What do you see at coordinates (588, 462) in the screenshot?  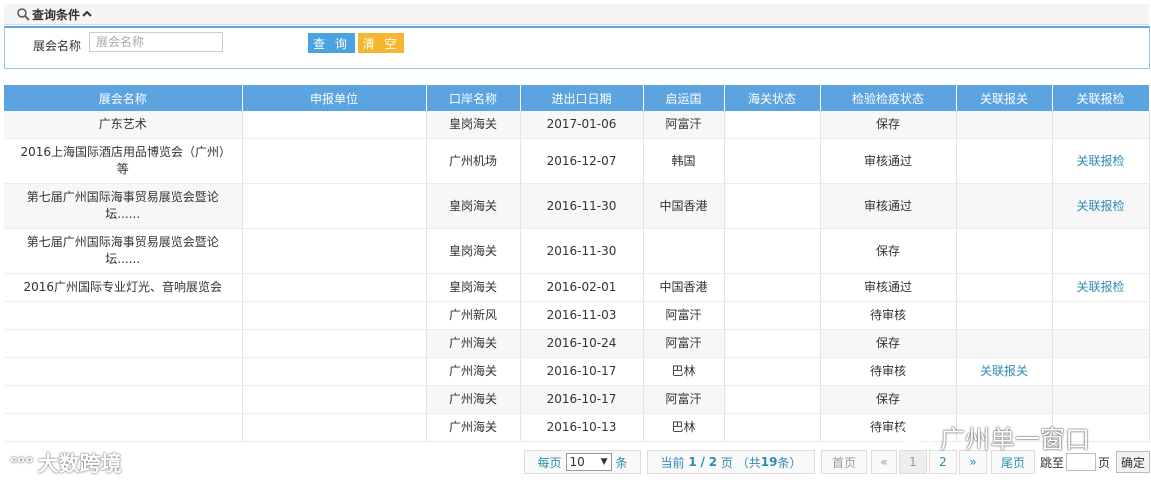 I see `per-page-select: 10 ▼` at bounding box center [588, 462].